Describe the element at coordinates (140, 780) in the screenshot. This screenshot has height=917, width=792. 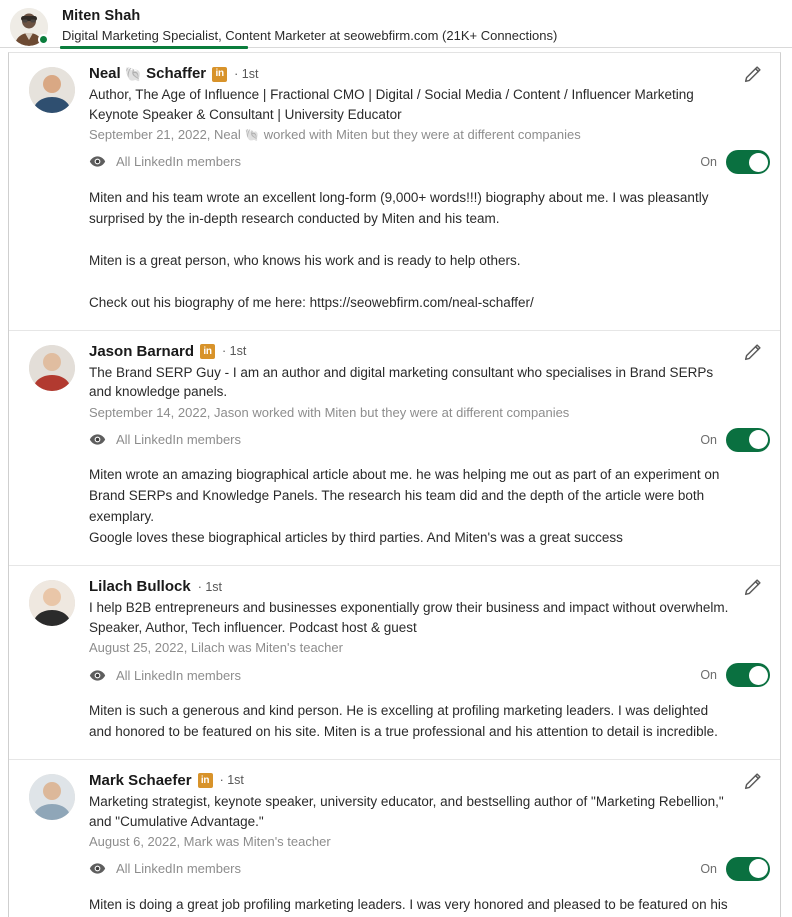
I see `recommender-name: Mark Schaefer` at that location.